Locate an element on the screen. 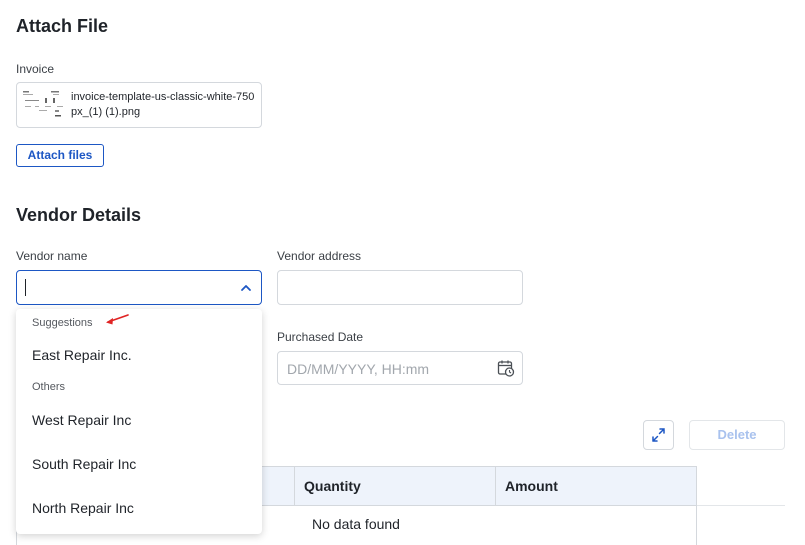  dropdown-option-east-repair: East Repair Inc. is located at coordinates (82, 355).